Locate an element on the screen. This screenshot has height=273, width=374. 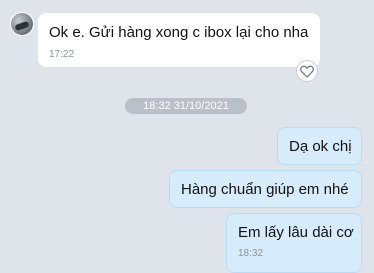
incoming-message-time: 17:22 is located at coordinates (62, 54).